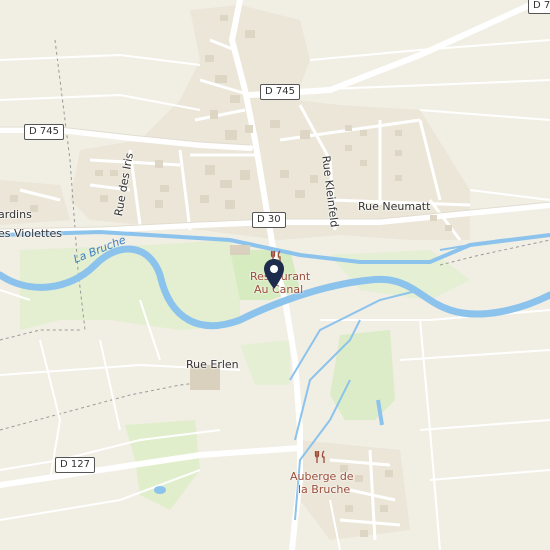 The image size is (550, 550). Describe the element at coordinates (539, 7) in the screenshot. I see `road-shield-d7: D 7` at that location.